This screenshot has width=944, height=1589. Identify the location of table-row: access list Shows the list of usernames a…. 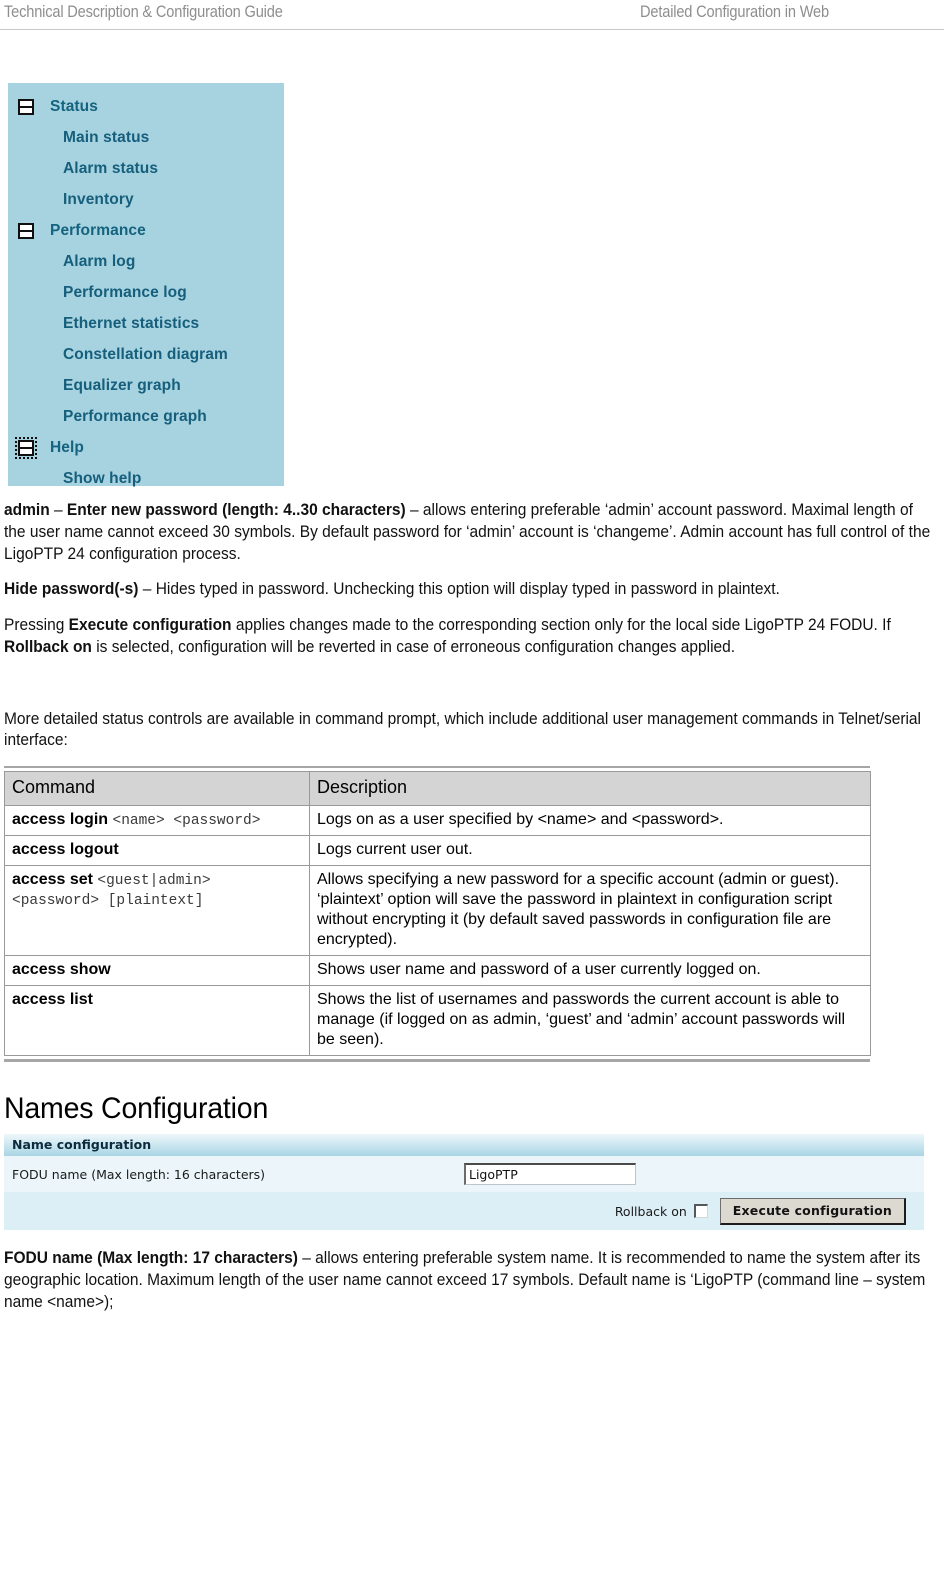
(437, 1020).